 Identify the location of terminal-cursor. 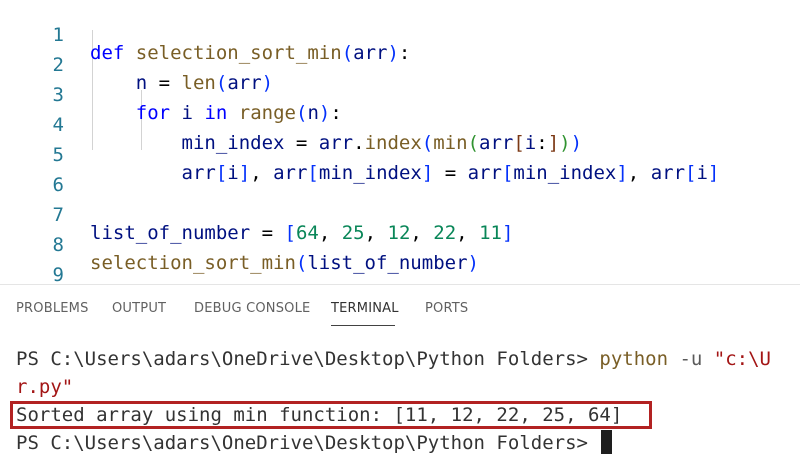
(607, 442).